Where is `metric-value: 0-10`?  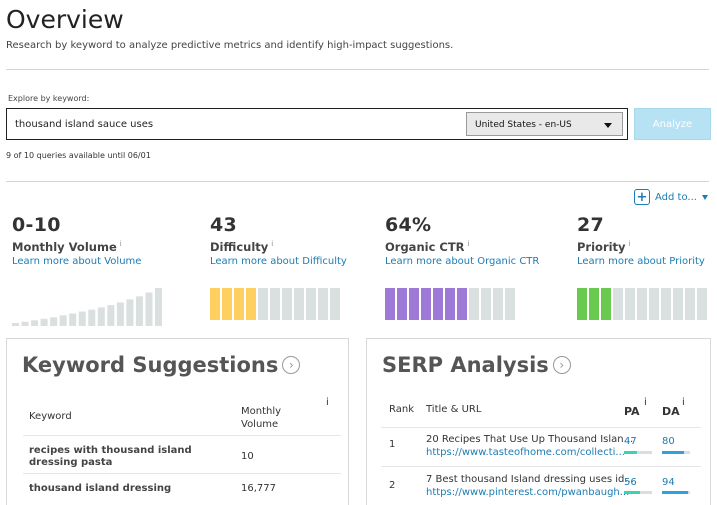 metric-value: 0-10 is located at coordinates (36, 225).